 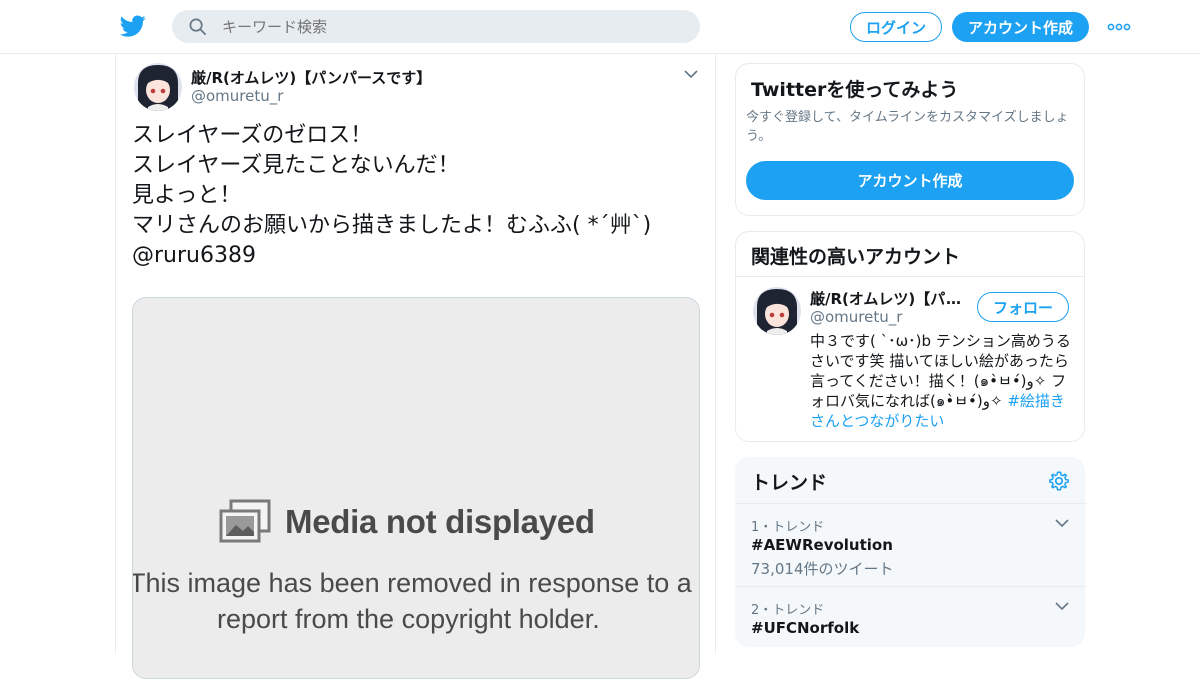 What do you see at coordinates (417, 256) in the screenshot?
I see `tweet-mention-link: @ruru6389` at bounding box center [417, 256].